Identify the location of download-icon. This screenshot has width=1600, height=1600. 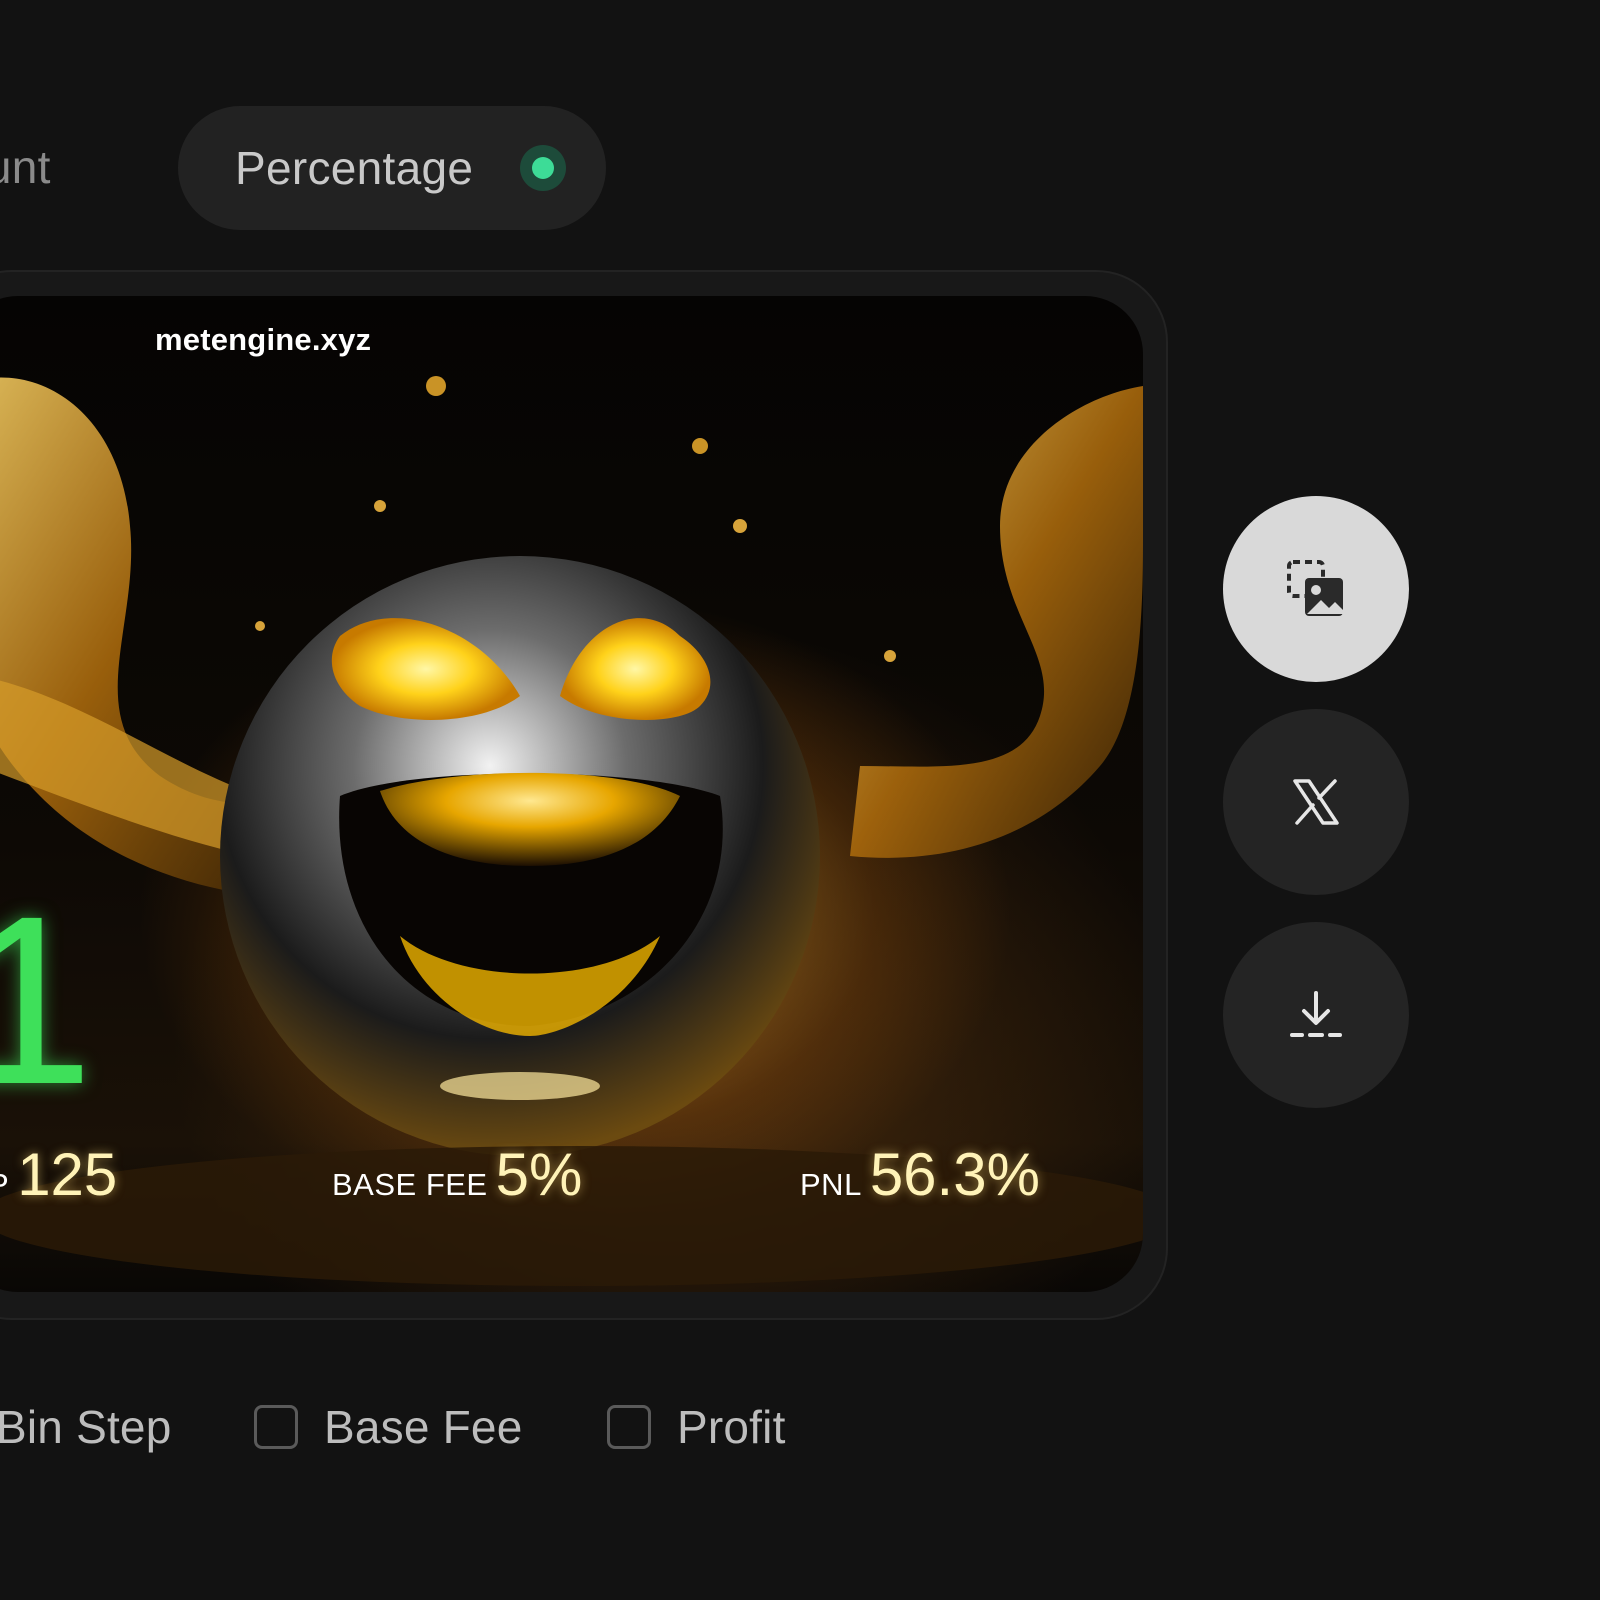
(1316, 1014).